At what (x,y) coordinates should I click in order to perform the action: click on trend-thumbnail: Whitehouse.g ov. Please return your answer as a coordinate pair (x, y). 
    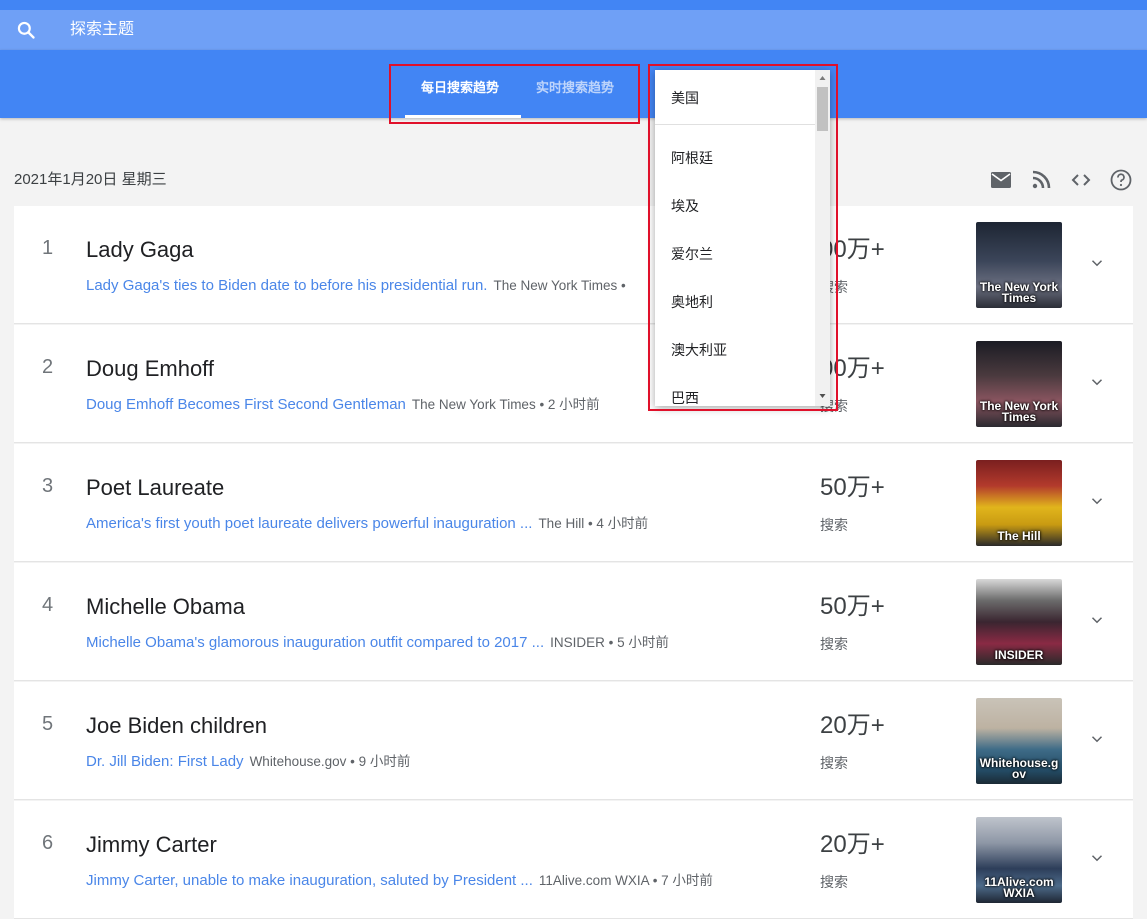
    Looking at the image, I should click on (1019, 741).